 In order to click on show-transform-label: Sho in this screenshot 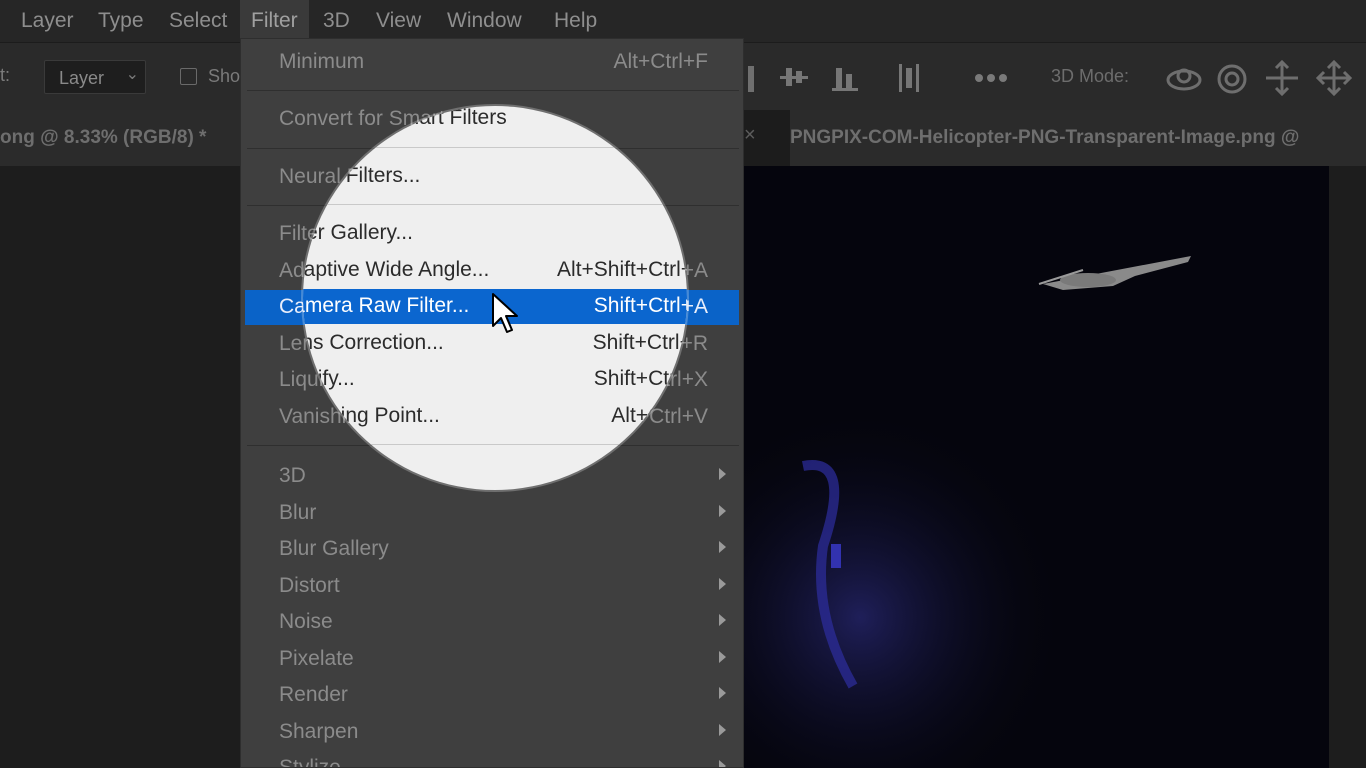, I will do `click(224, 76)`.